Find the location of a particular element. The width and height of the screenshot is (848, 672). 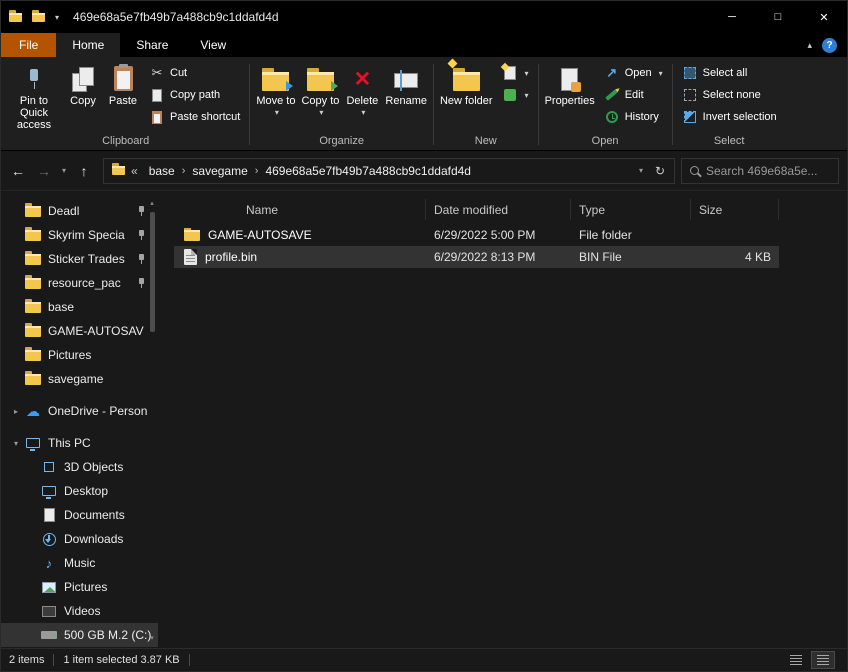

column-header-name: Name is located at coordinates (300, 209).